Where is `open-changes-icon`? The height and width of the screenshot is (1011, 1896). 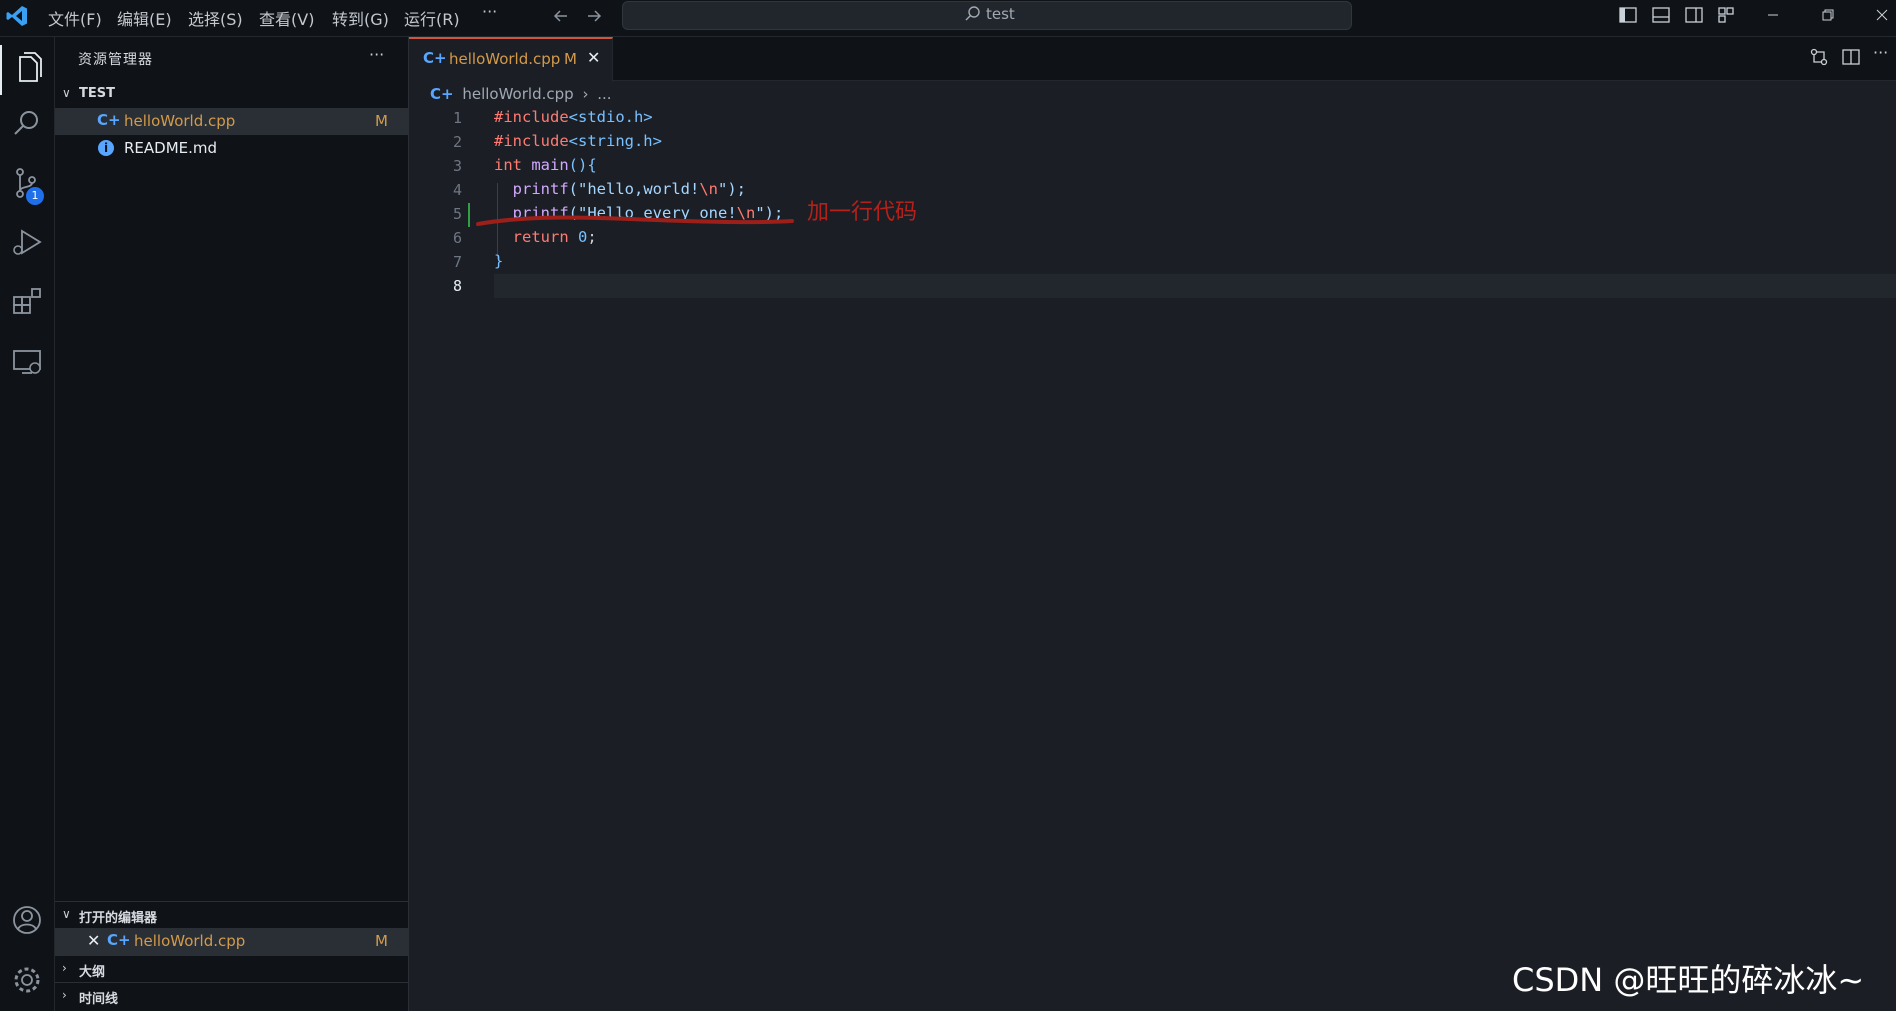 open-changes-icon is located at coordinates (1819, 57).